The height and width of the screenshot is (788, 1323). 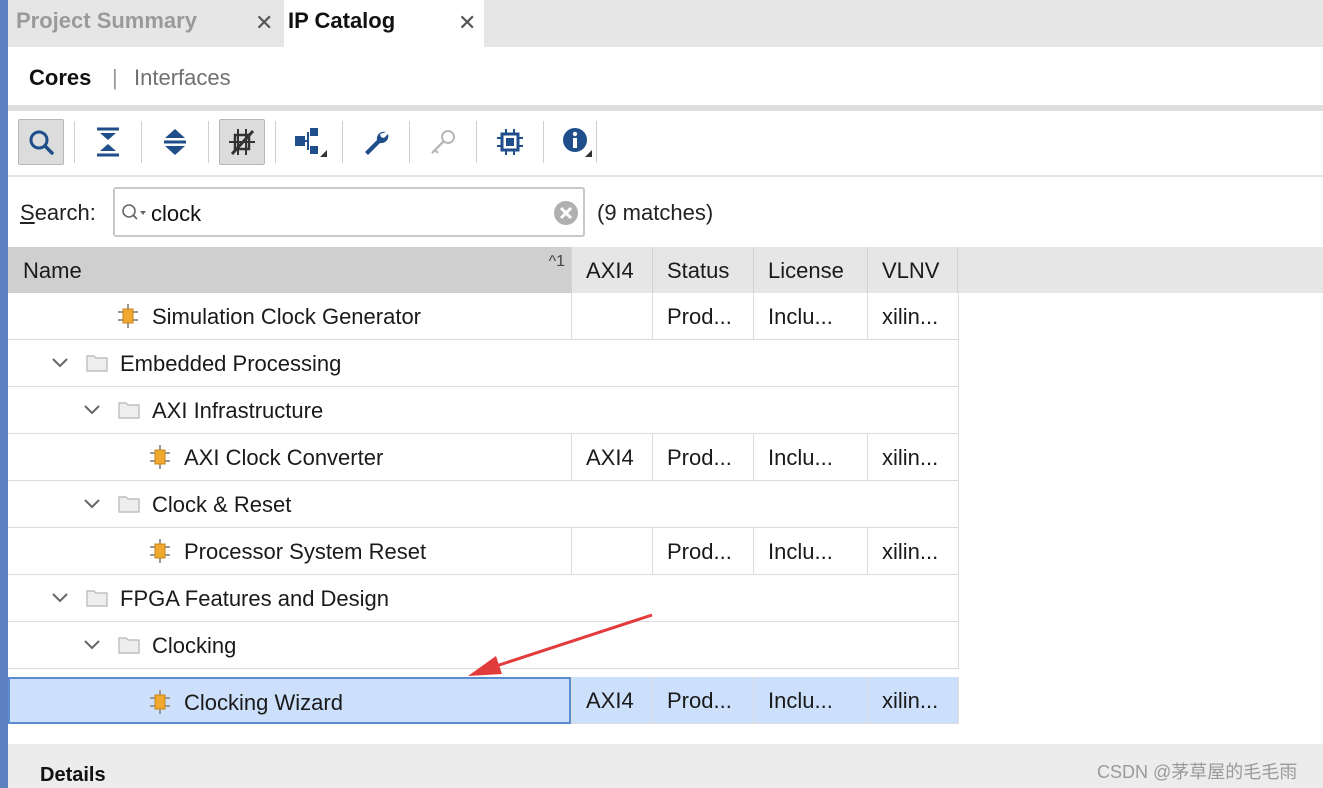 What do you see at coordinates (655, 212) in the screenshot?
I see `match-count: (9 matches)` at bounding box center [655, 212].